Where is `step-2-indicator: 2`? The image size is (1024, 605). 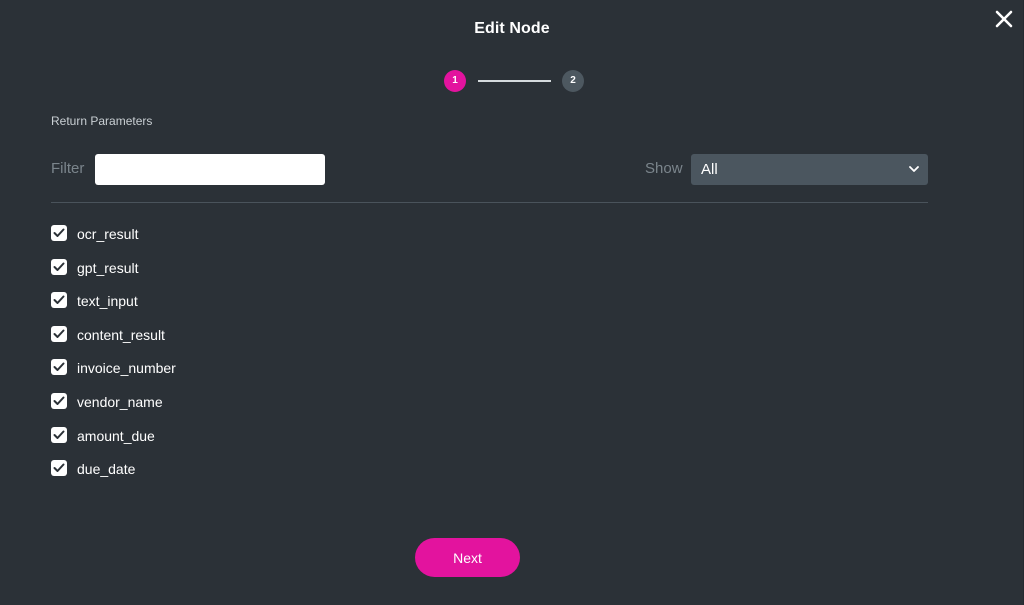 step-2-indicator: 2 is located at coordinates (573, 81).